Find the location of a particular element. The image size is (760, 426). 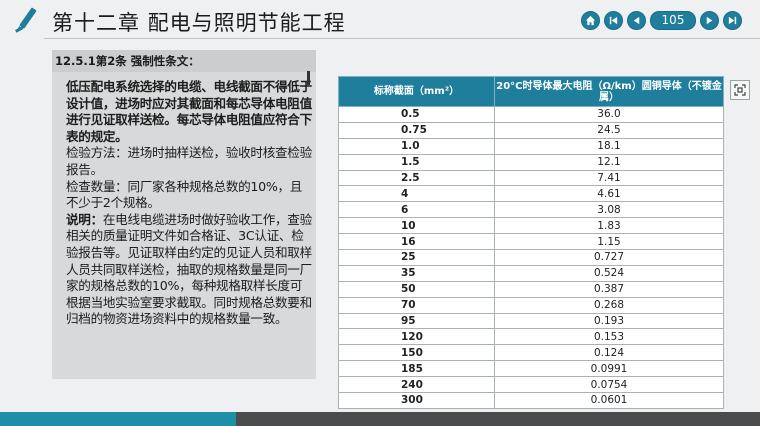

cell-resistance: 0.0991 is located at coordinates (609, 369).